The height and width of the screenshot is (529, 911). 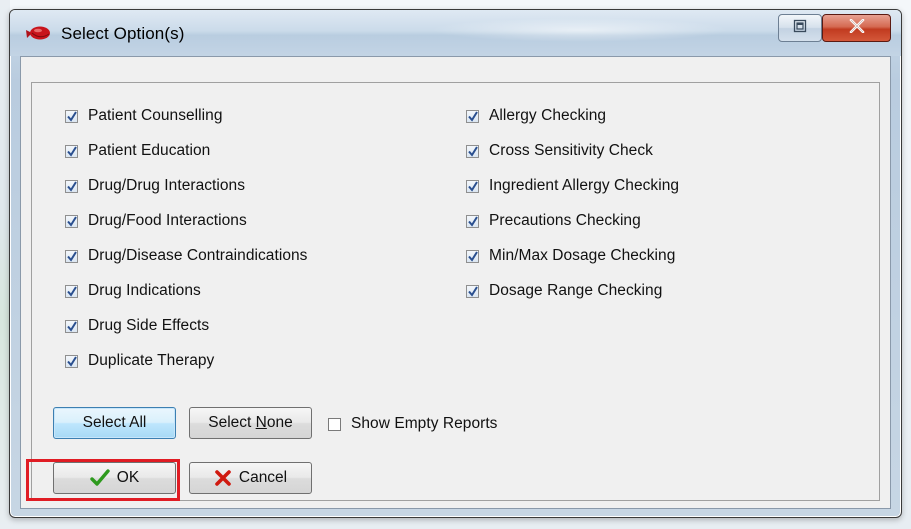 I want to click on restore-icon, so click(x=800, y=28).